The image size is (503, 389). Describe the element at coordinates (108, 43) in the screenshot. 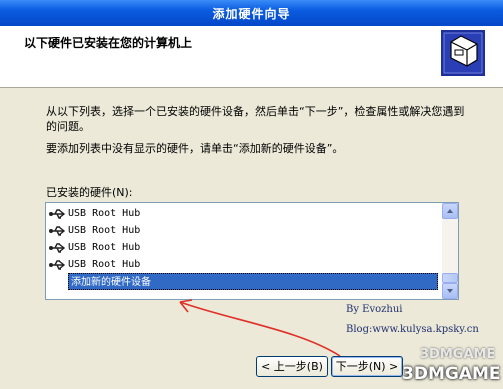

I see `header-title: 以下硬件已安装在您的计算机上` at that location.